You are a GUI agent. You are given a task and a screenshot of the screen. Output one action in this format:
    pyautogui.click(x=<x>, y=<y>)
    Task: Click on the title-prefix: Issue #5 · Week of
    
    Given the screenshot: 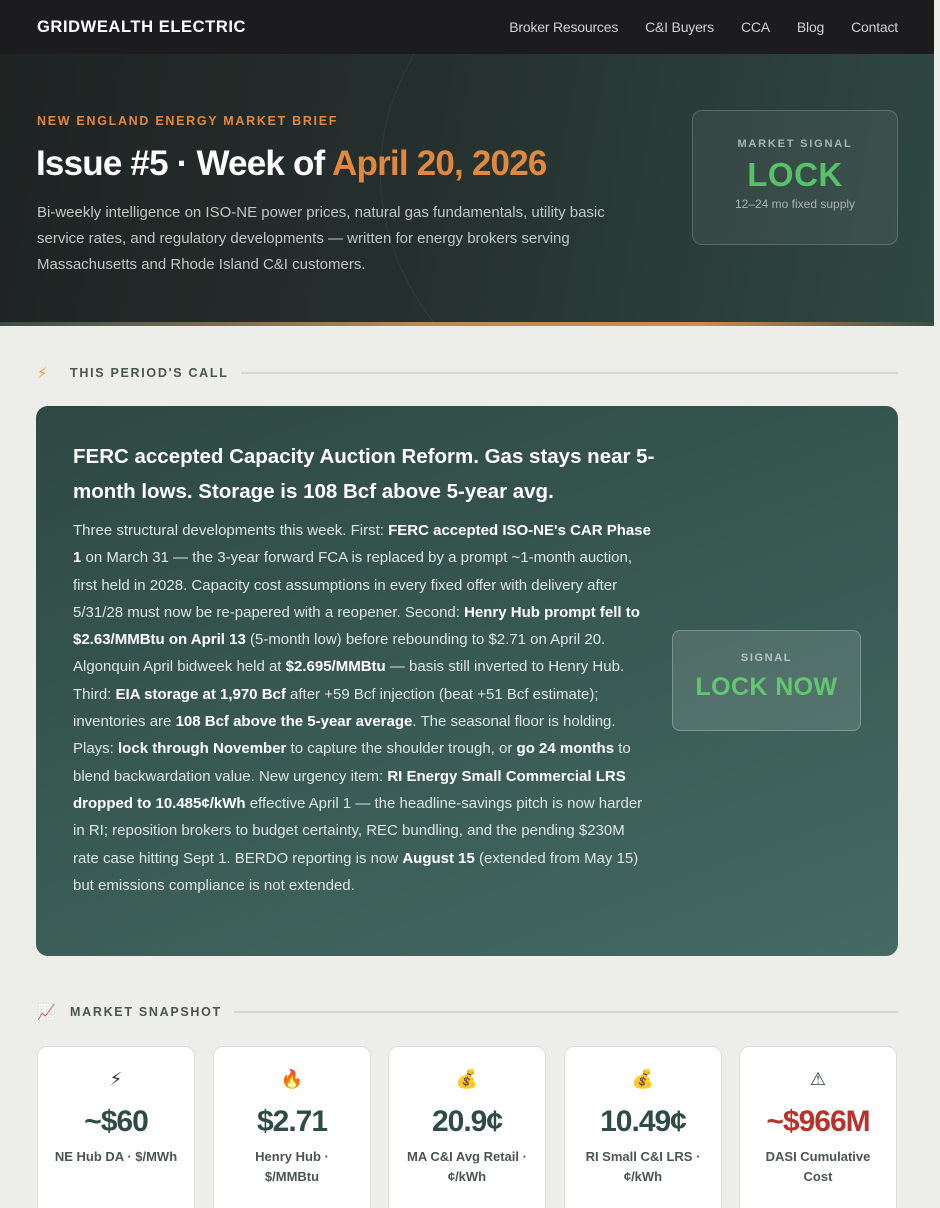 What is the action you would take?
    pyautogui.click(x=184, y=163)
    